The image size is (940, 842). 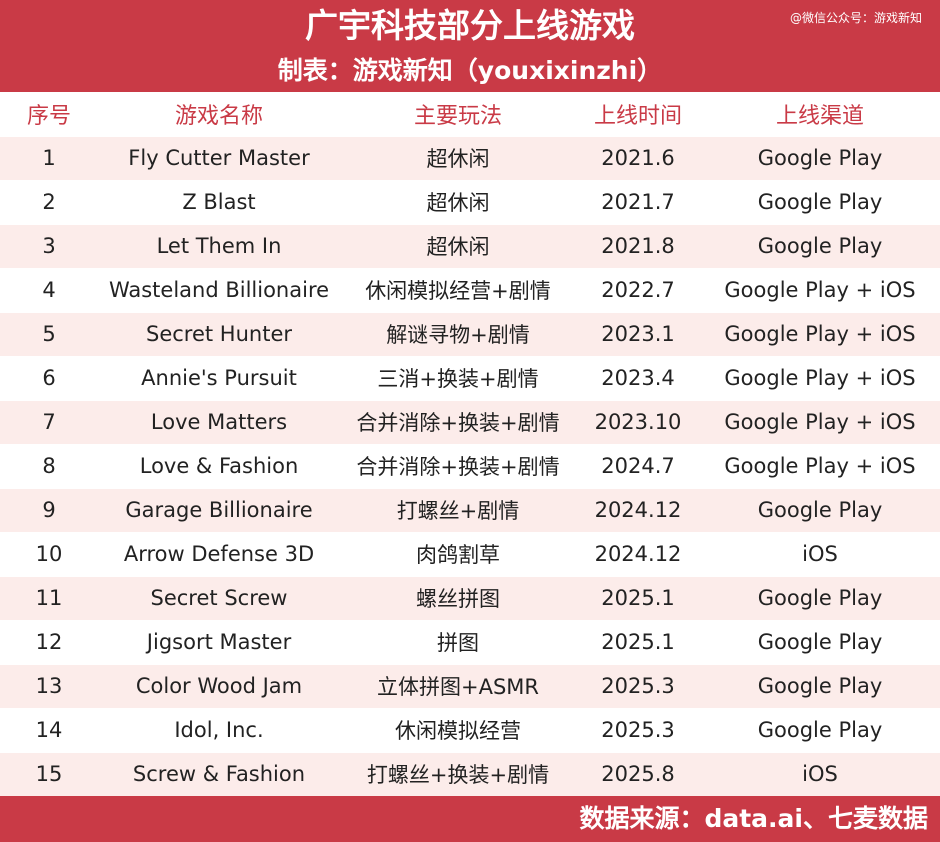 I want to click on cell-launch-date: 2022.7, so click(x=638, y=289).